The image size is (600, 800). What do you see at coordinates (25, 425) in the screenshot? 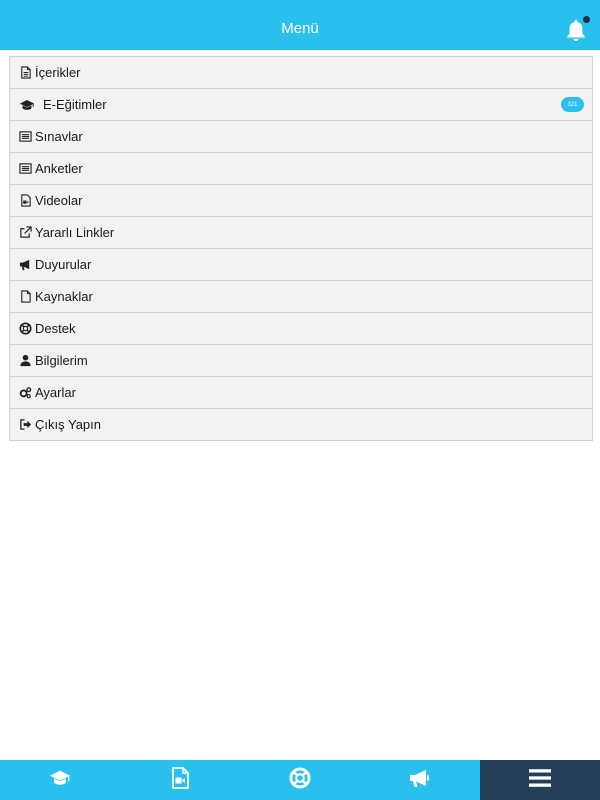
I see `sign-out-icon` at bounding box center [25, 425].